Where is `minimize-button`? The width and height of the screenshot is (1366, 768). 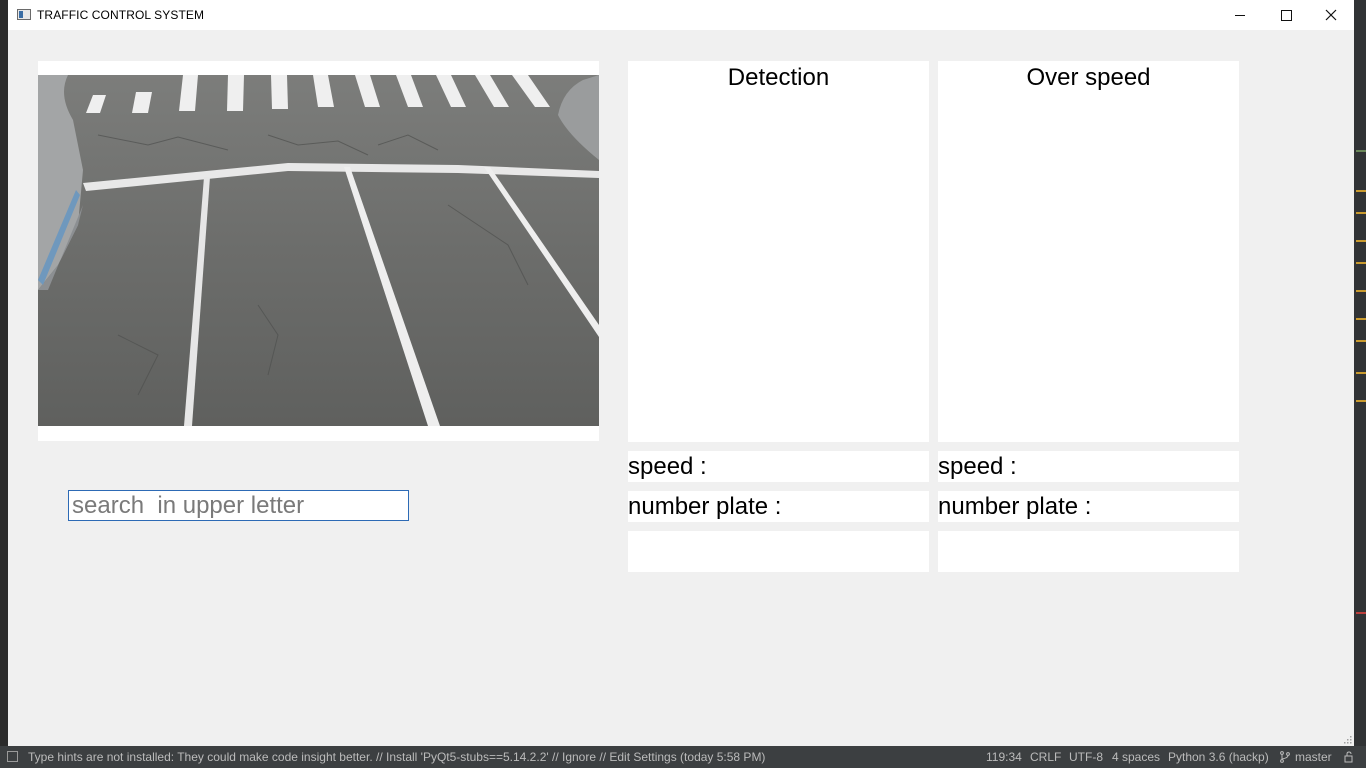
minimize-button is located at coordinates (1240, 15).